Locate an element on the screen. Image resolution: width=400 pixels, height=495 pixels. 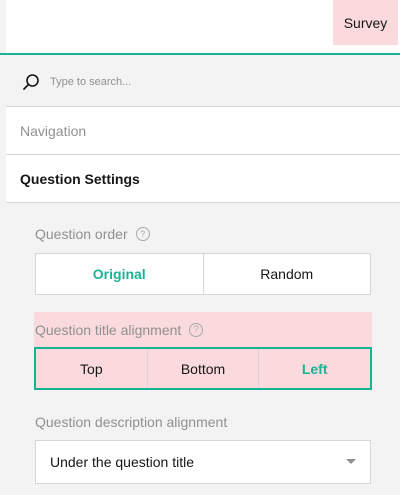
title-alignment-bottom-button: Bottom is located at coordinates (204, 368).